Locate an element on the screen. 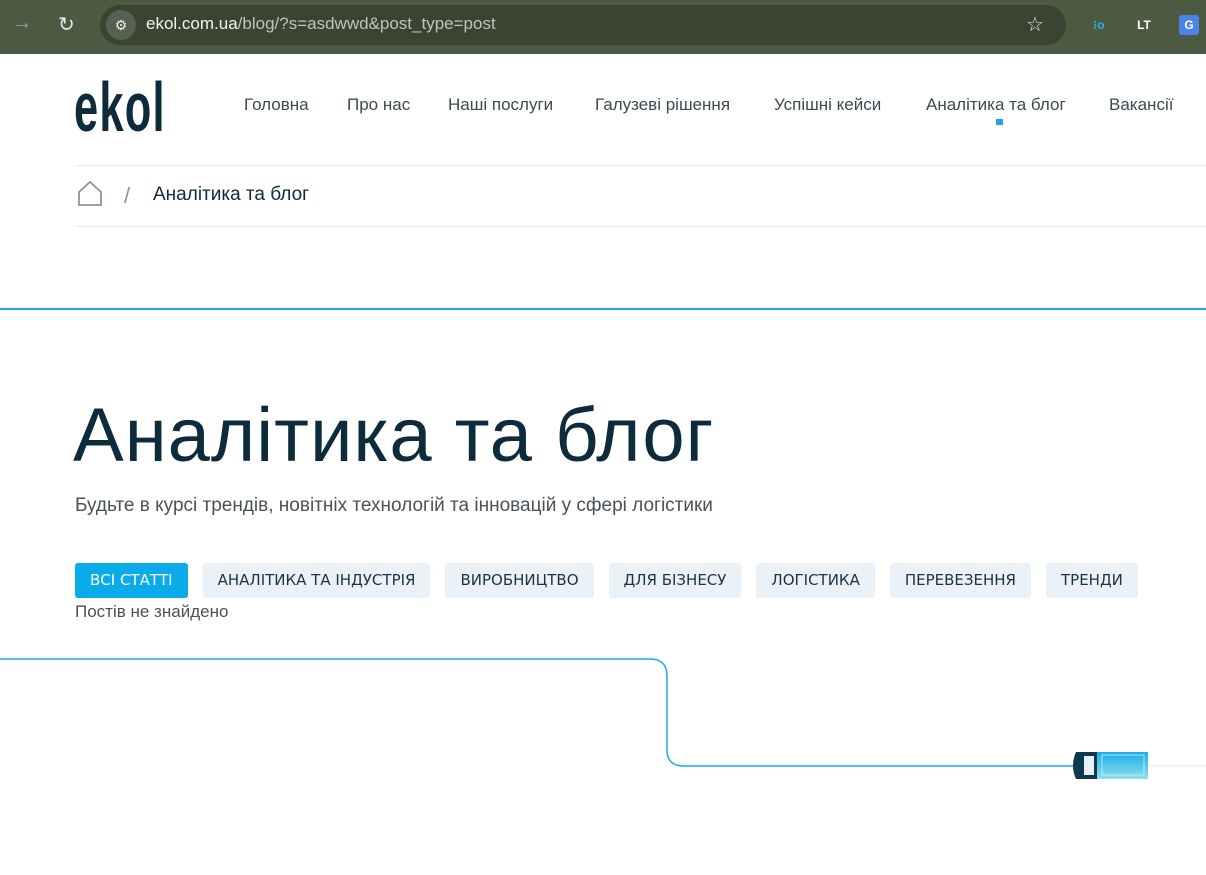 The image size is (1206, 875). route-line is located at coordinates (537, 712).